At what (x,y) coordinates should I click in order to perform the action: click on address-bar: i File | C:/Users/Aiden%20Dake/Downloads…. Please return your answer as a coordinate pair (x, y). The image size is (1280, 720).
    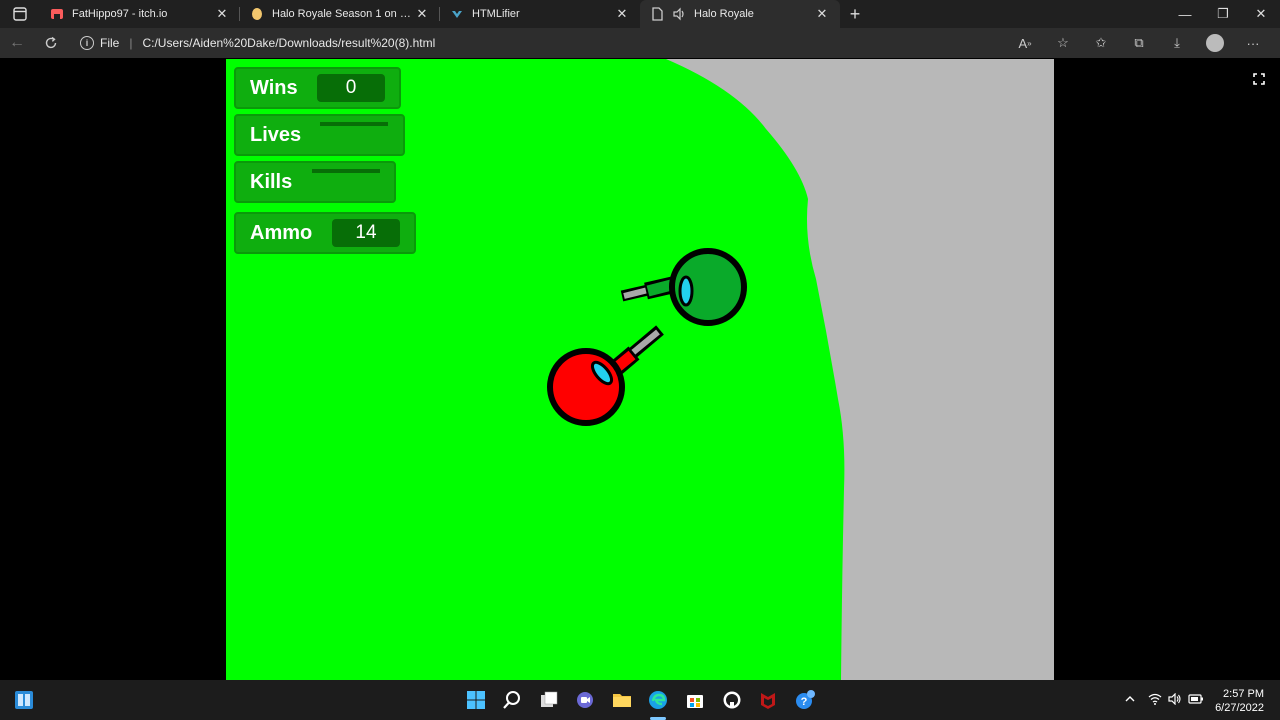
    Looking at the image, I should click on (257, 43).